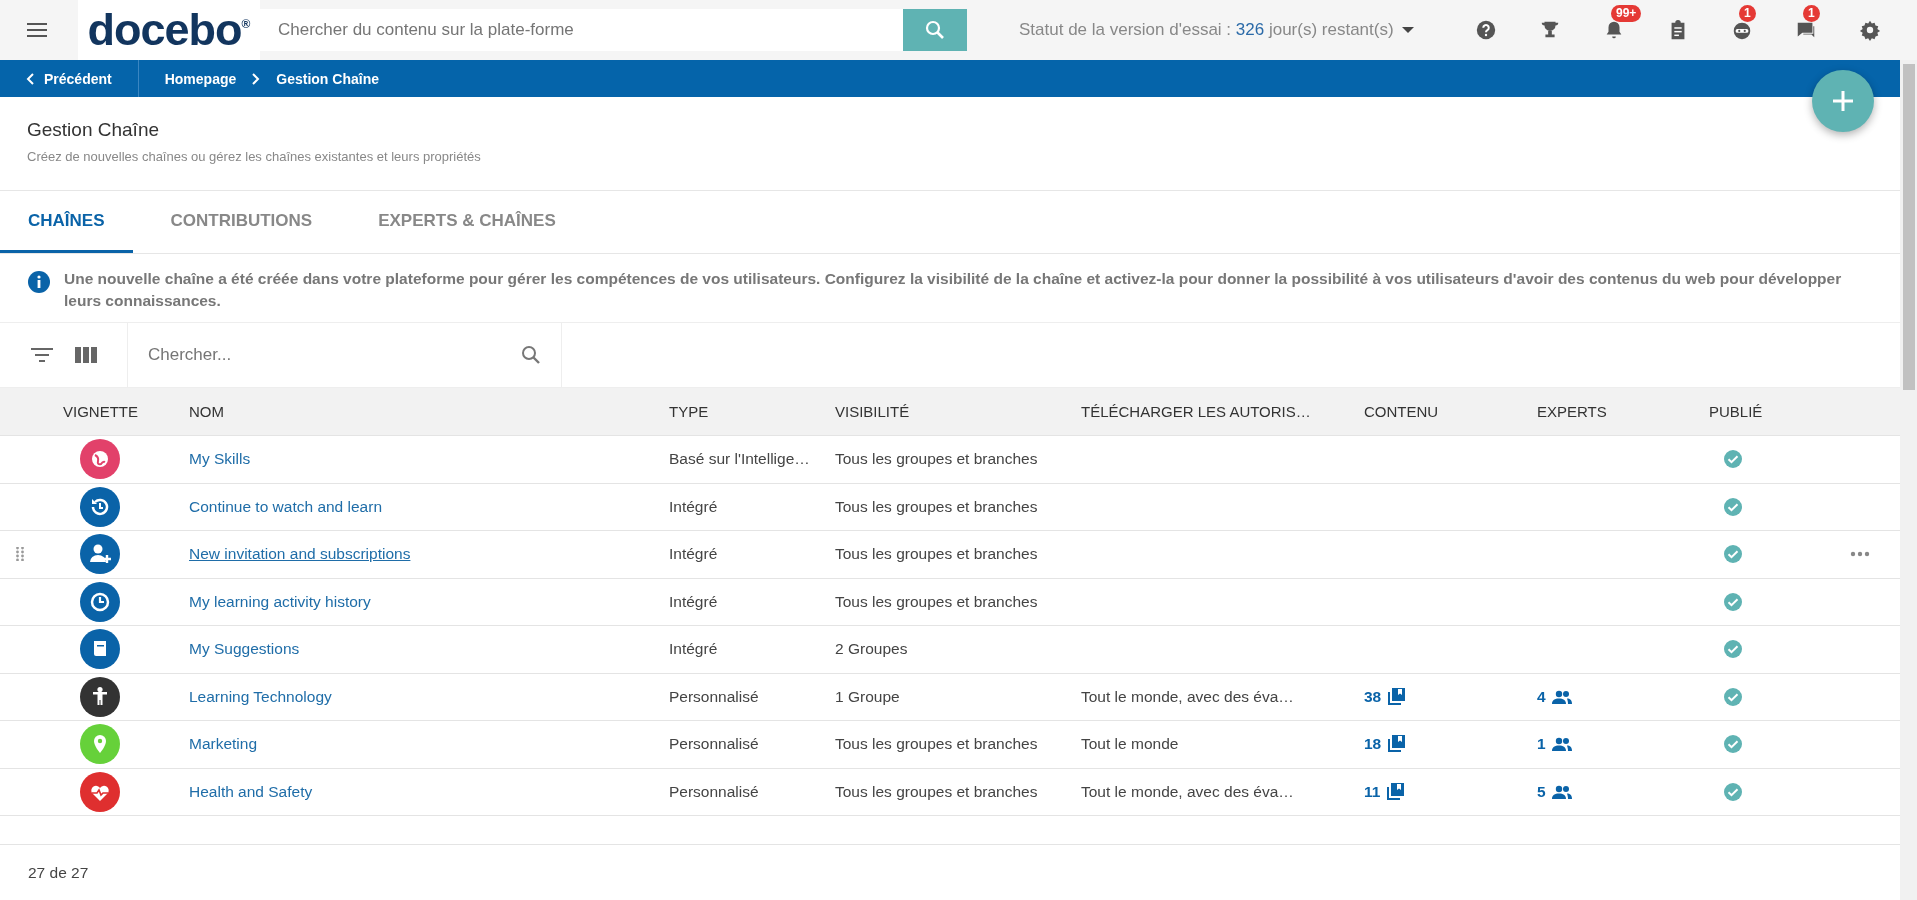 The height and width of the screenshot is (900, 1917). I want to click on column-header: NOM, so click(417, 411).